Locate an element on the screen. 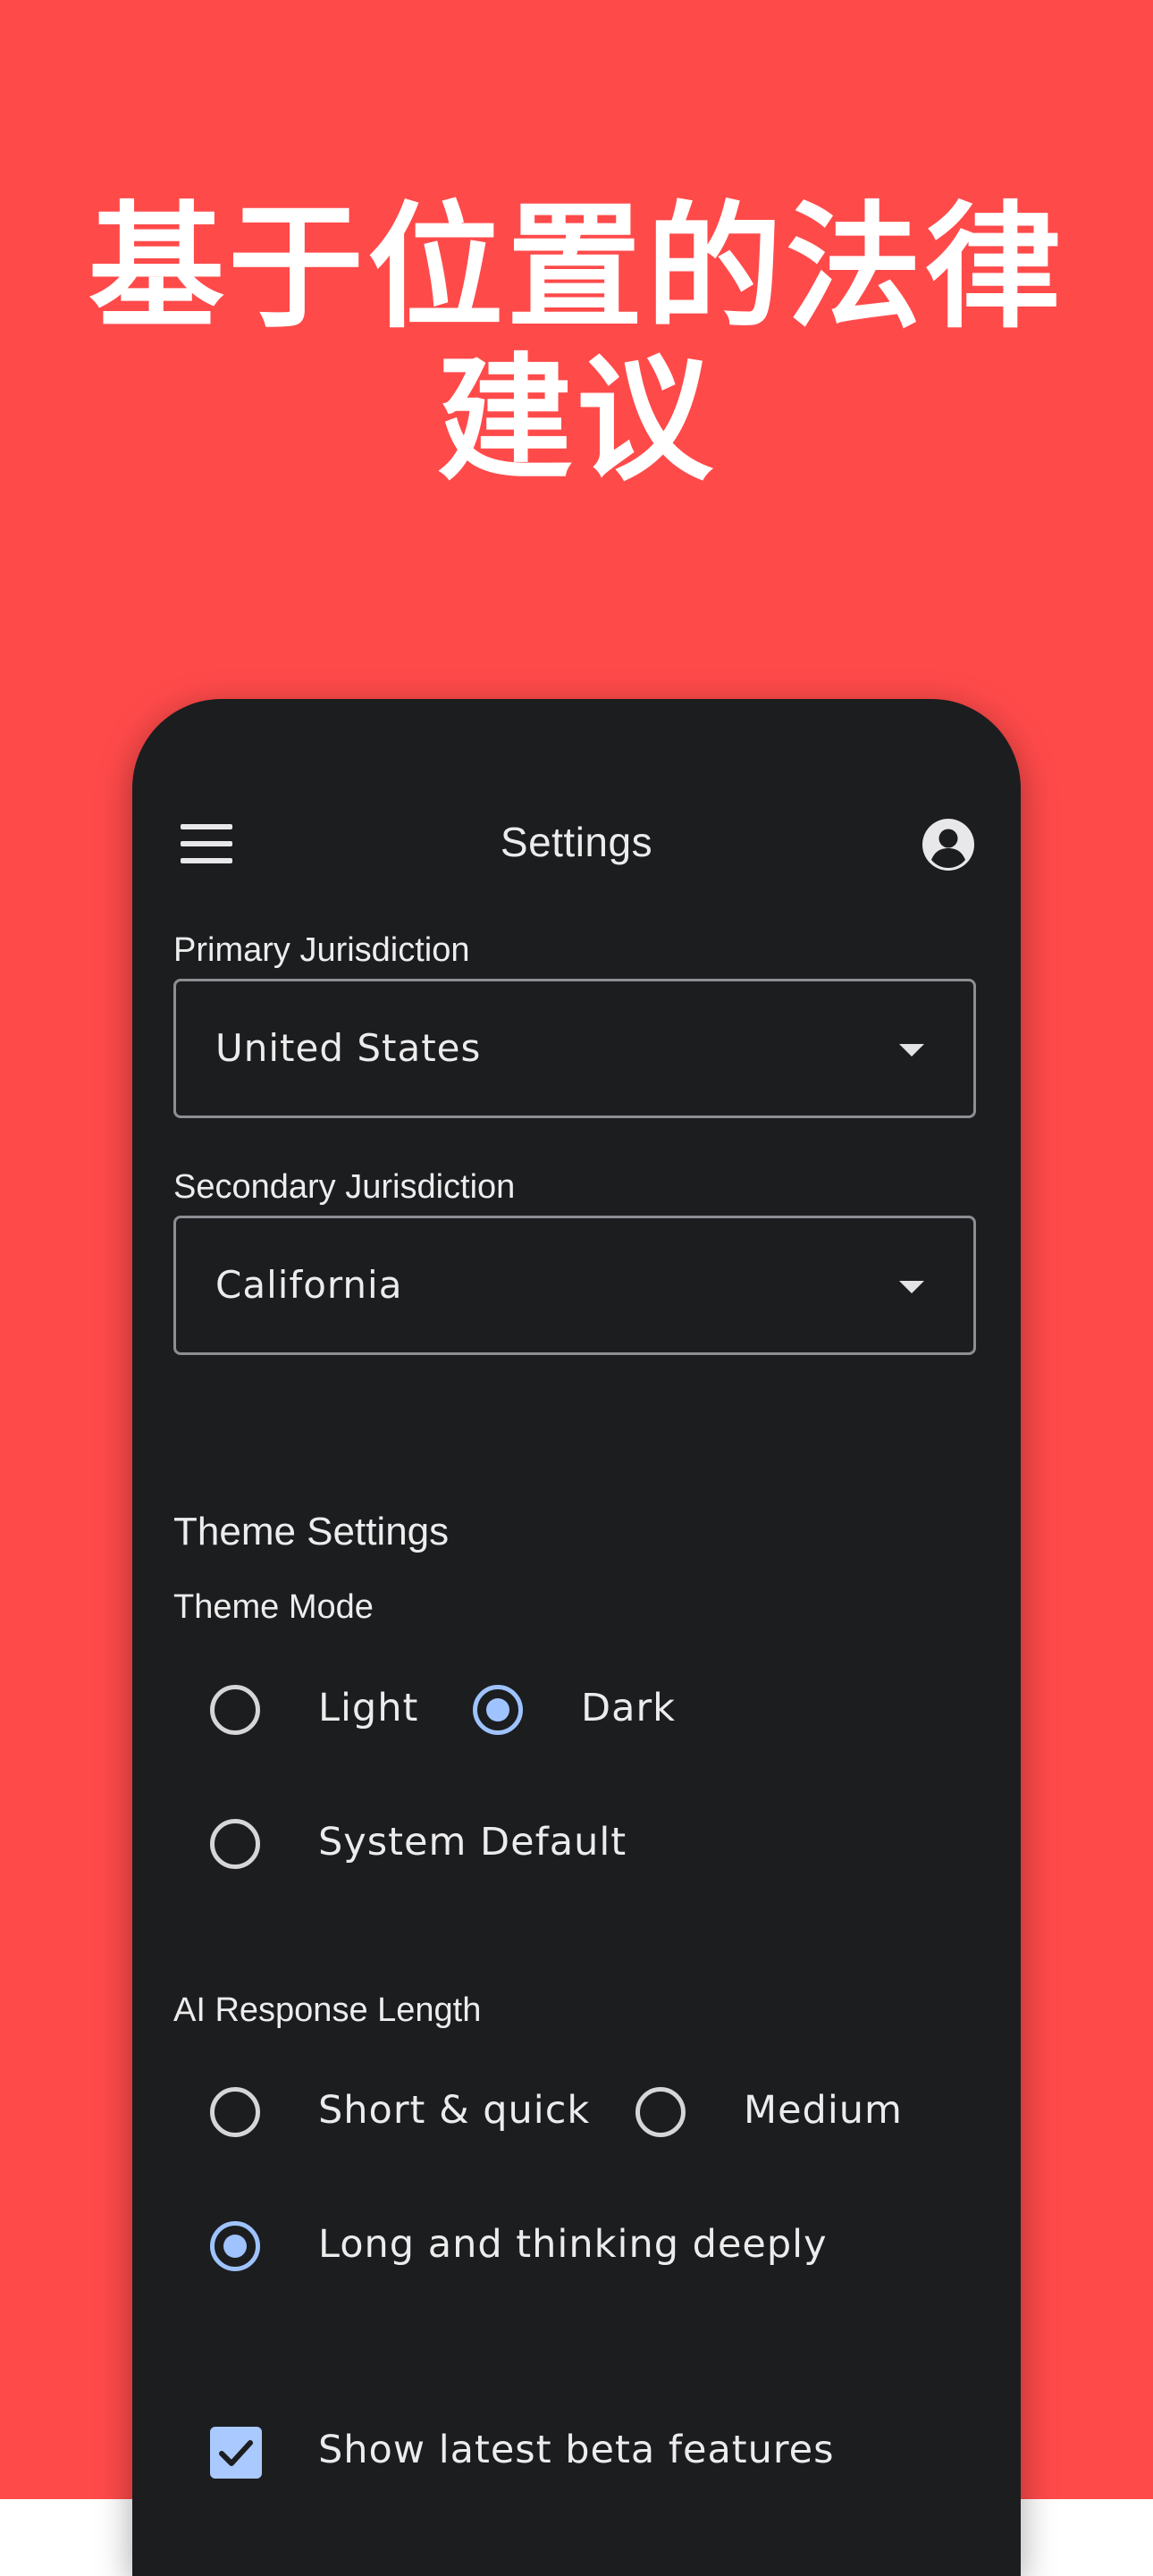 This screenshot has height=2576, width=1153. headline-line-1: 基于位置的法律 is located at coordinates (576, 268).